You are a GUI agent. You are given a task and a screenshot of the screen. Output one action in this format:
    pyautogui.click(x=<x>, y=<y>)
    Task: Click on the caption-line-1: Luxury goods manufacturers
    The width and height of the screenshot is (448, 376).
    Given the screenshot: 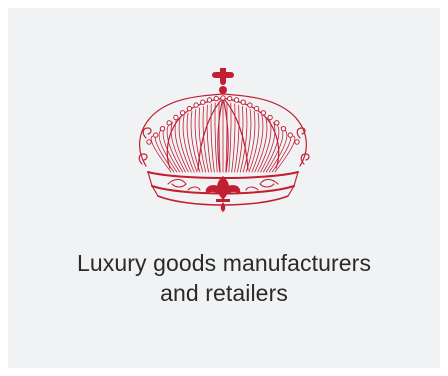 What is the action you would take?
    pyautogui.click(x=224, y=263)
    